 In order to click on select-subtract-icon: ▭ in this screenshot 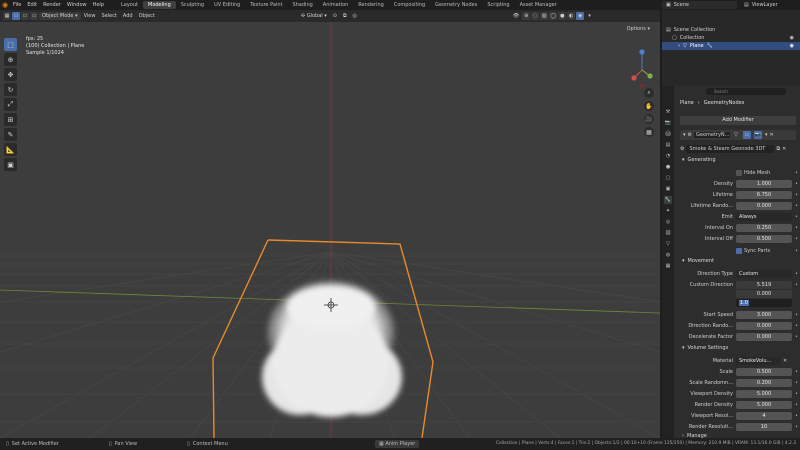, I will do `click(34, 16)`.